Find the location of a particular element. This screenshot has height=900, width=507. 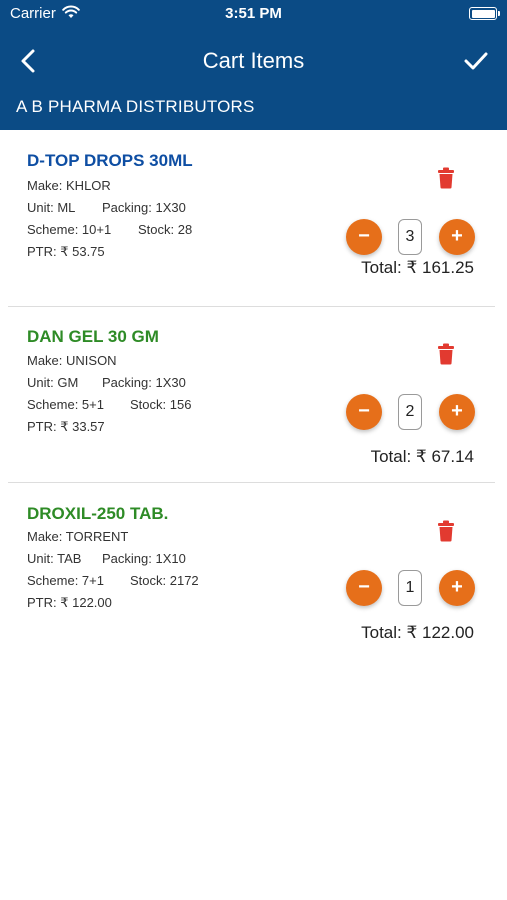

item-total: Total: ₹ 122.00 is located at coordinates (417, 632).